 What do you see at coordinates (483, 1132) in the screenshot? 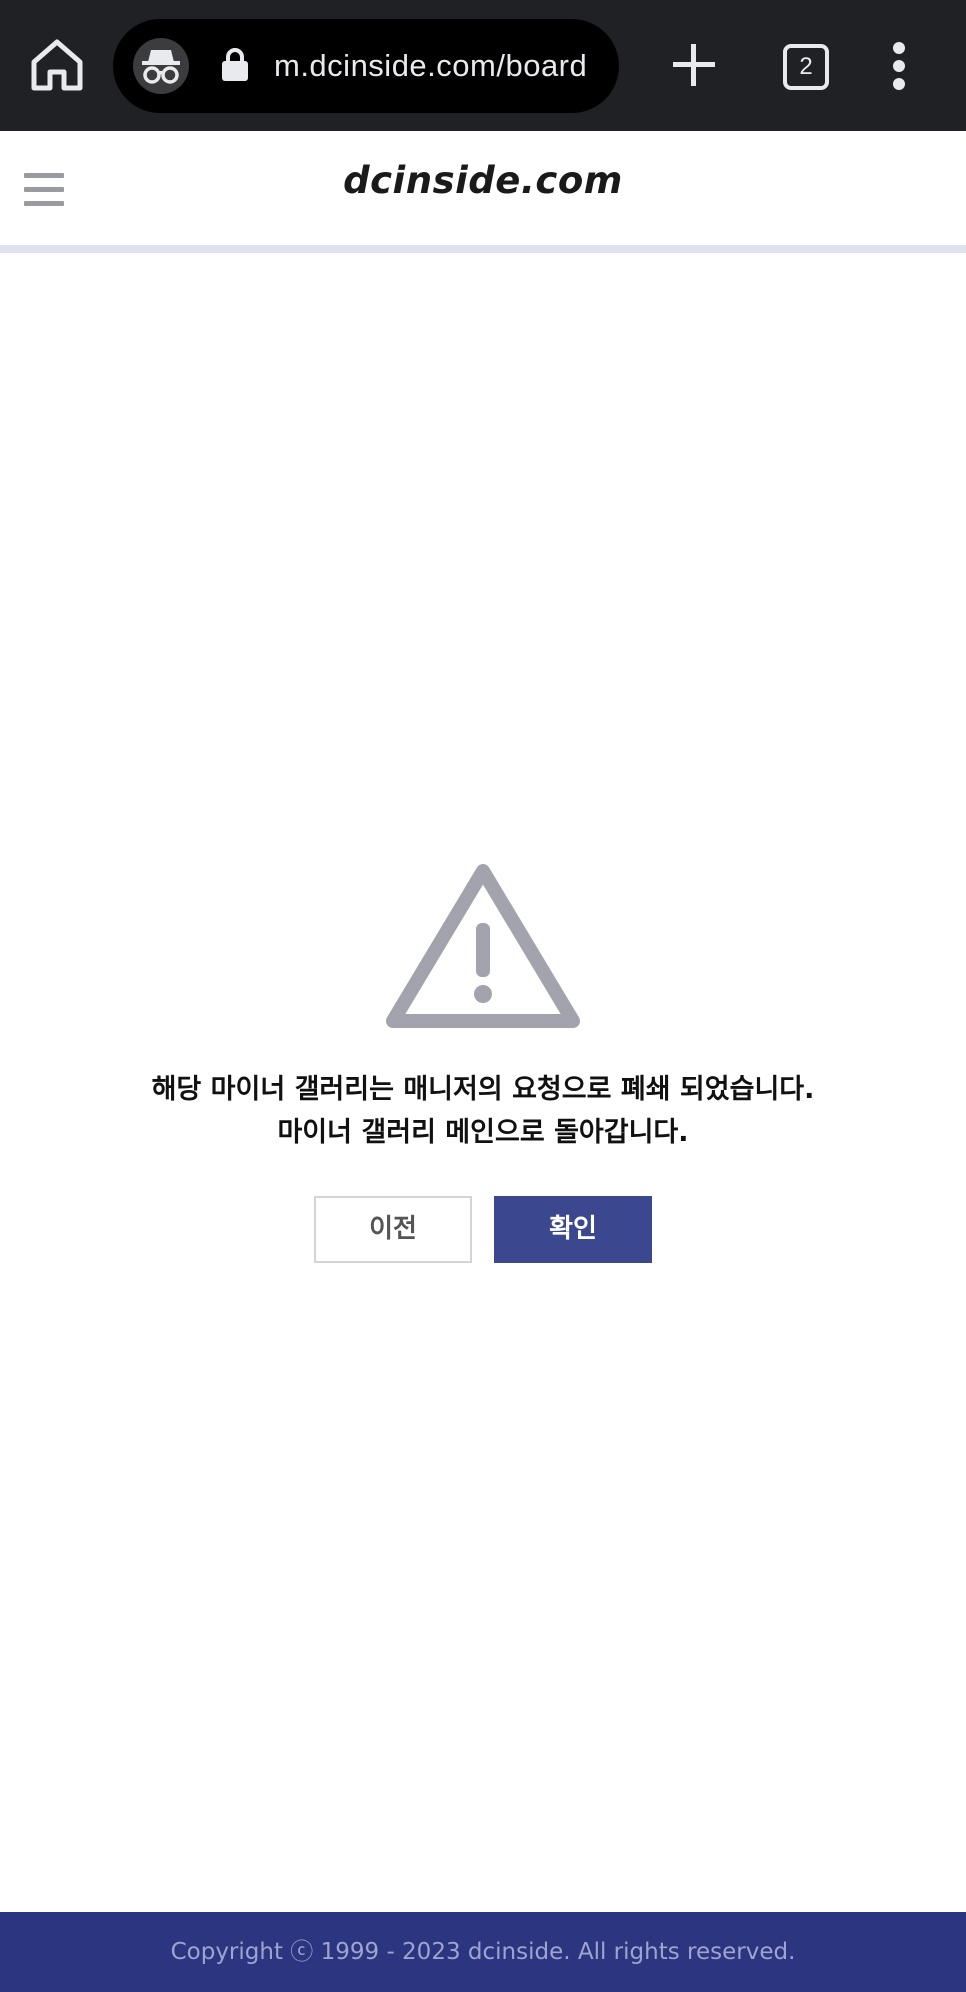
I see `message-line-2: 마이너 갤러리 메인으로 돌아갑니다.` at bounding box center [483, 1132].